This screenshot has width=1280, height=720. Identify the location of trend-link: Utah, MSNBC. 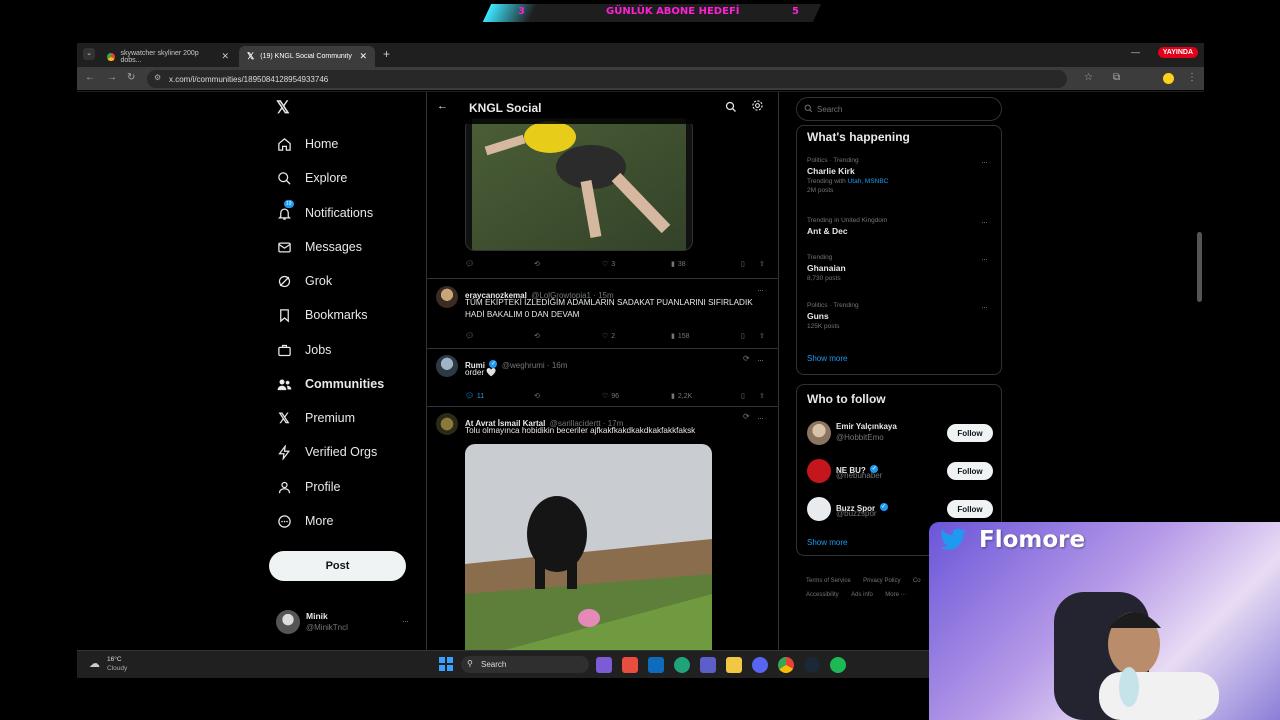
(868, 181).